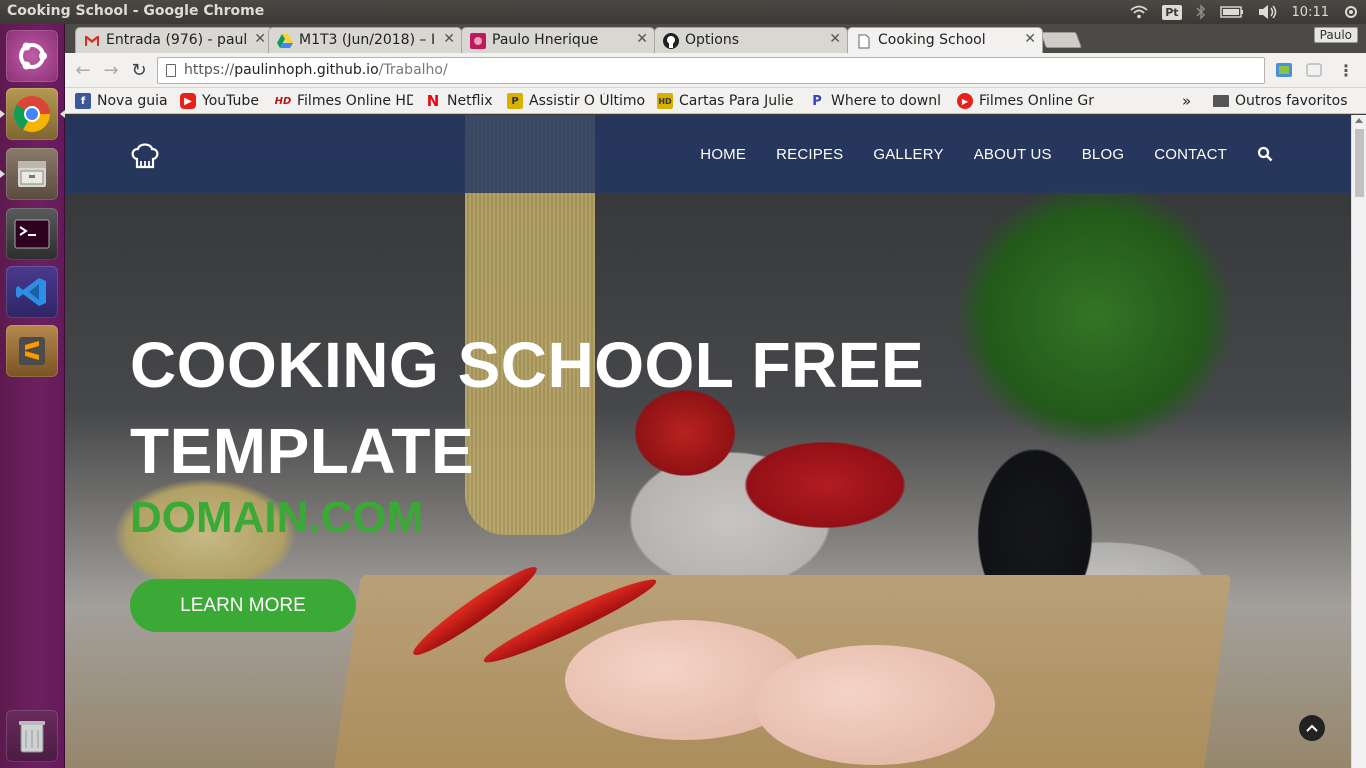  I want to click on other-bookmarks-folder: Outros favoritos, so click(1285, 101).